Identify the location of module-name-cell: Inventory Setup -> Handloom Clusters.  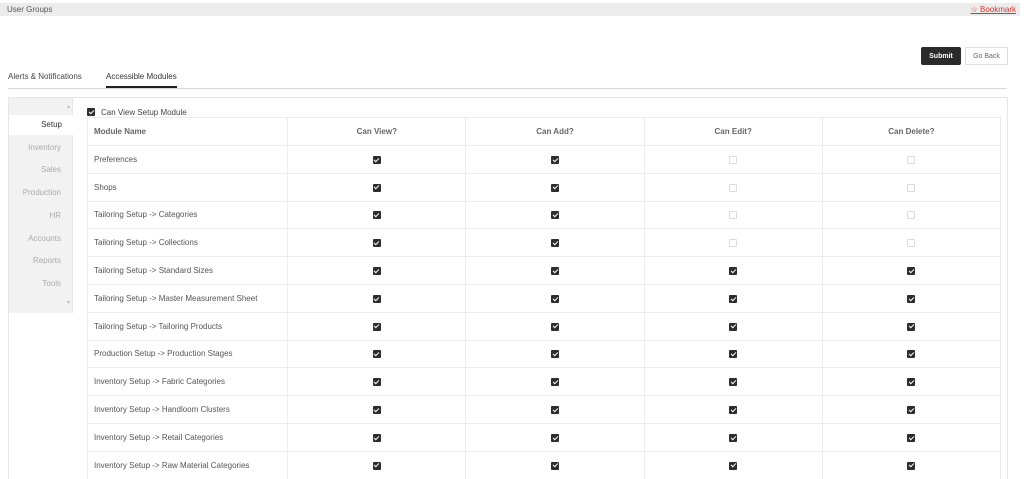
(187, 409).